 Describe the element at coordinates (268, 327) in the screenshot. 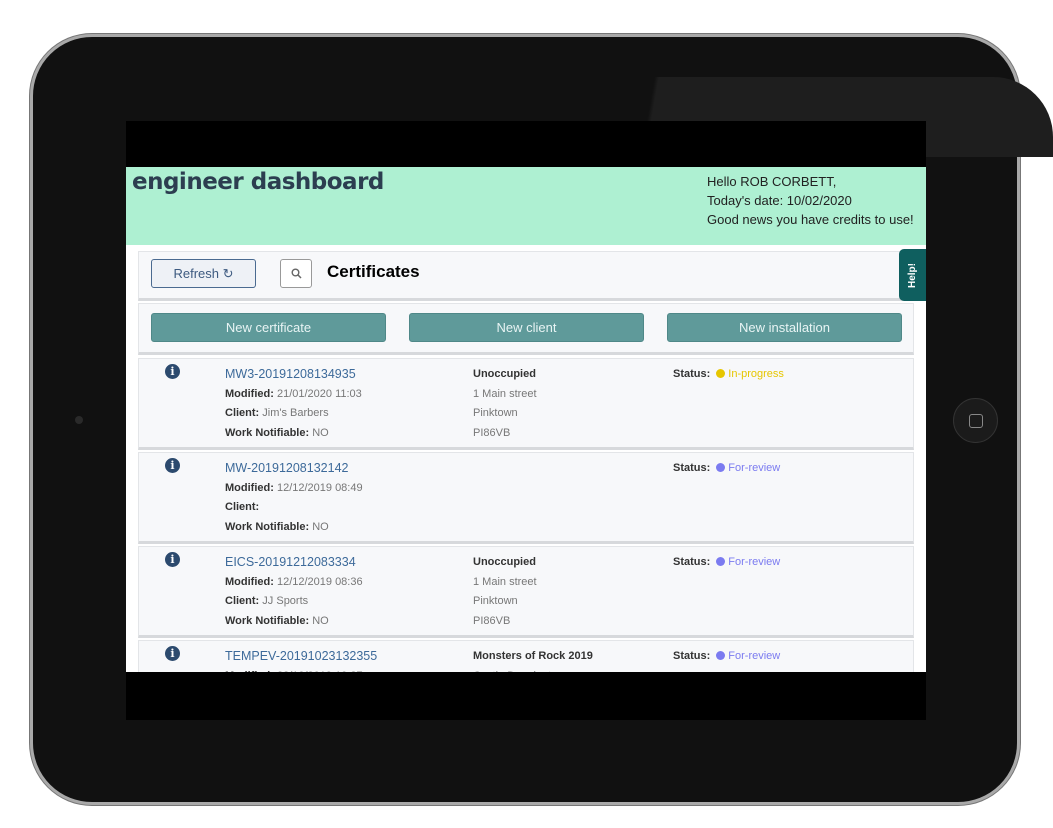

I see `new-certificate-button: New certificate` at that location.